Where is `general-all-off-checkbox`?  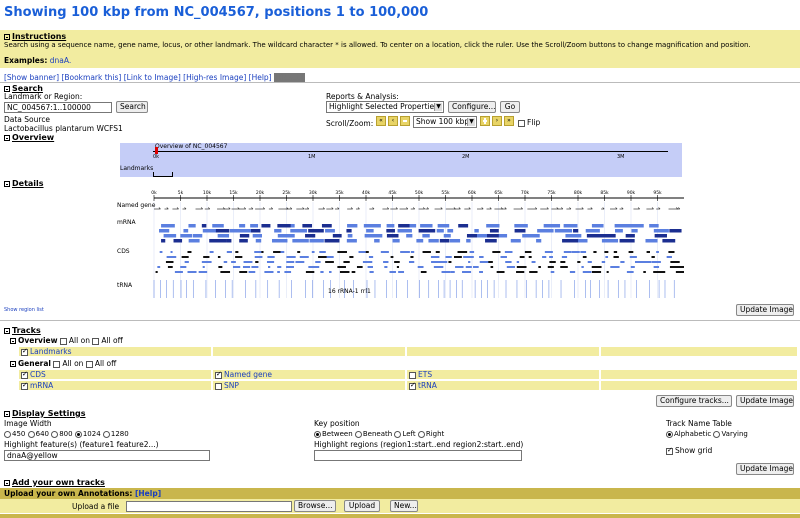
general-all-off-checkbox is located at coordinates (89, 364).